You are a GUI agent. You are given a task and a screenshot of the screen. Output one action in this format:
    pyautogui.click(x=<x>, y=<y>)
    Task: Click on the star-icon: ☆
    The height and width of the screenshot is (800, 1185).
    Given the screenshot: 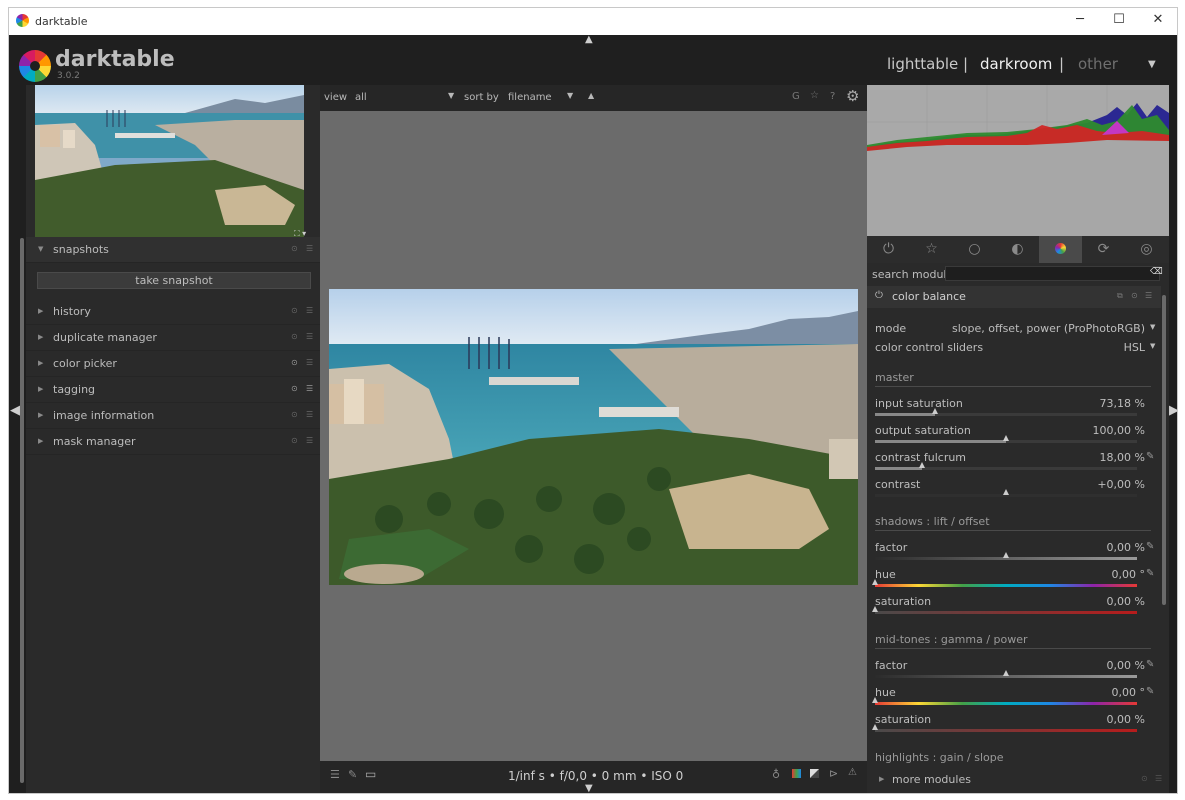 What is the action you would take?
    pyautogui.click(x=814, y=95)
    